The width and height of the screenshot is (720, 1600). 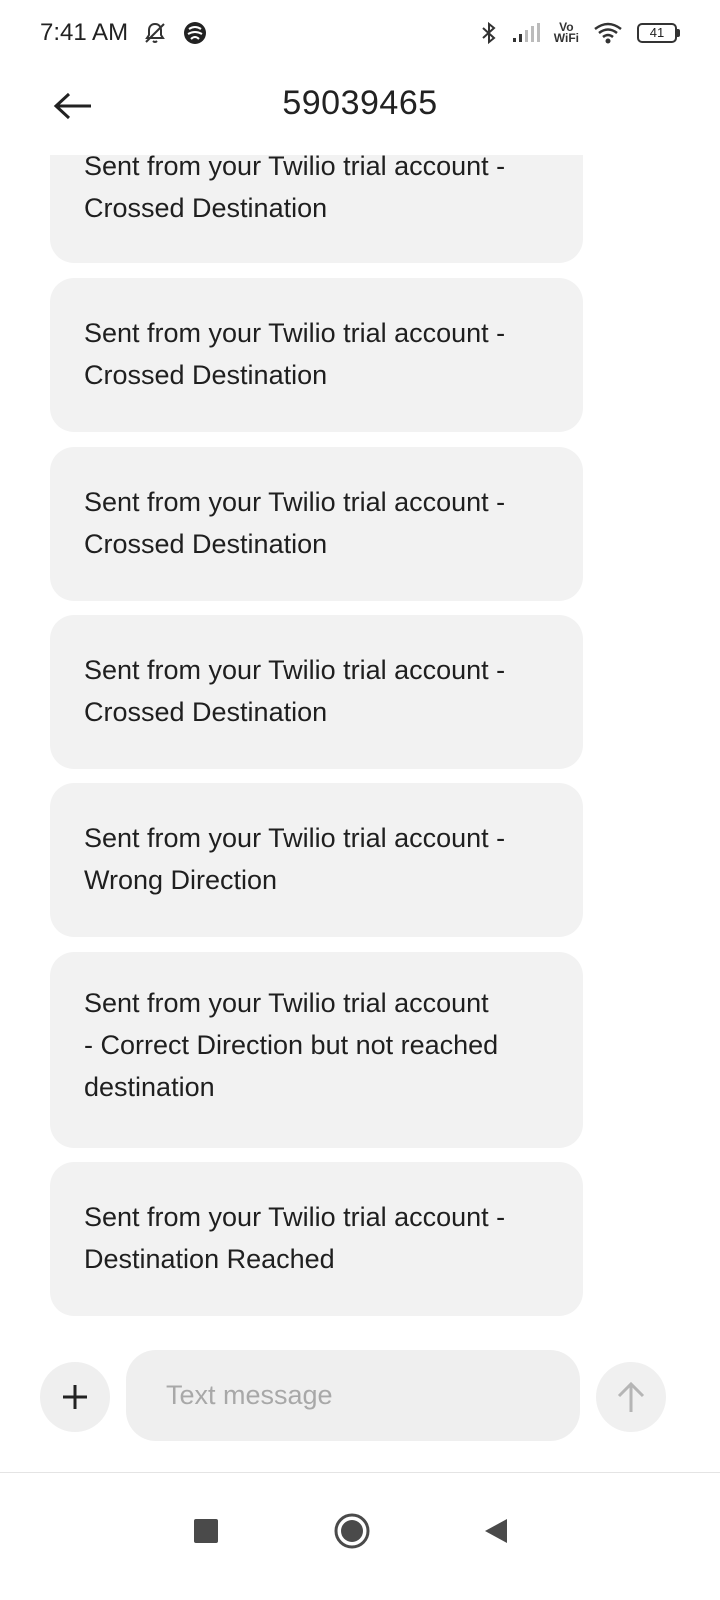 I want to click on mute-notifications-icon, so click(x=155, y=33).